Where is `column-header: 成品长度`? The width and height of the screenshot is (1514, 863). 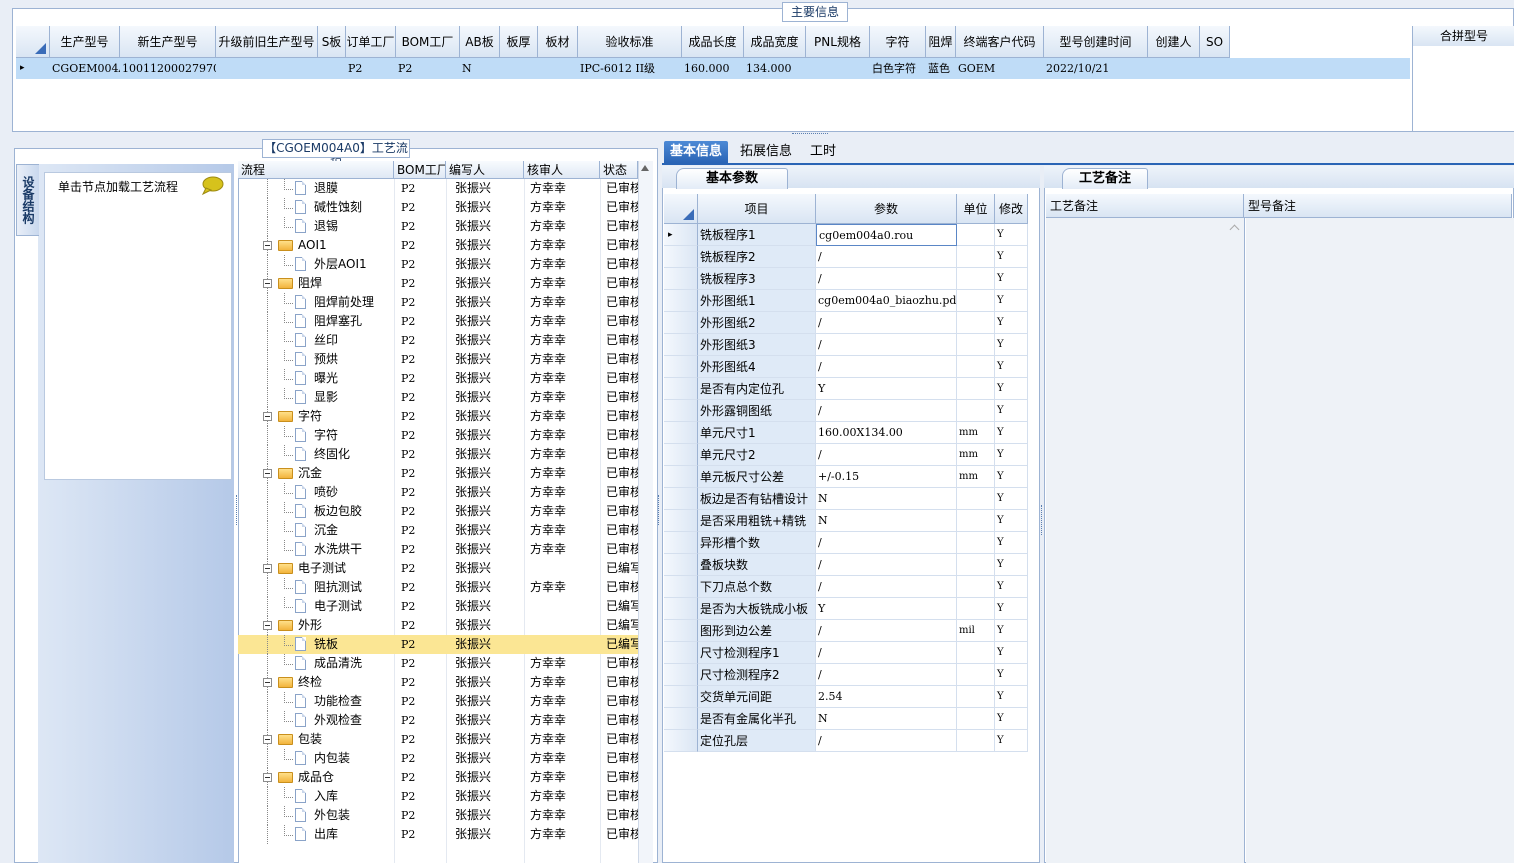 column-header: 成品长度 is located at coordinates (713, 42).